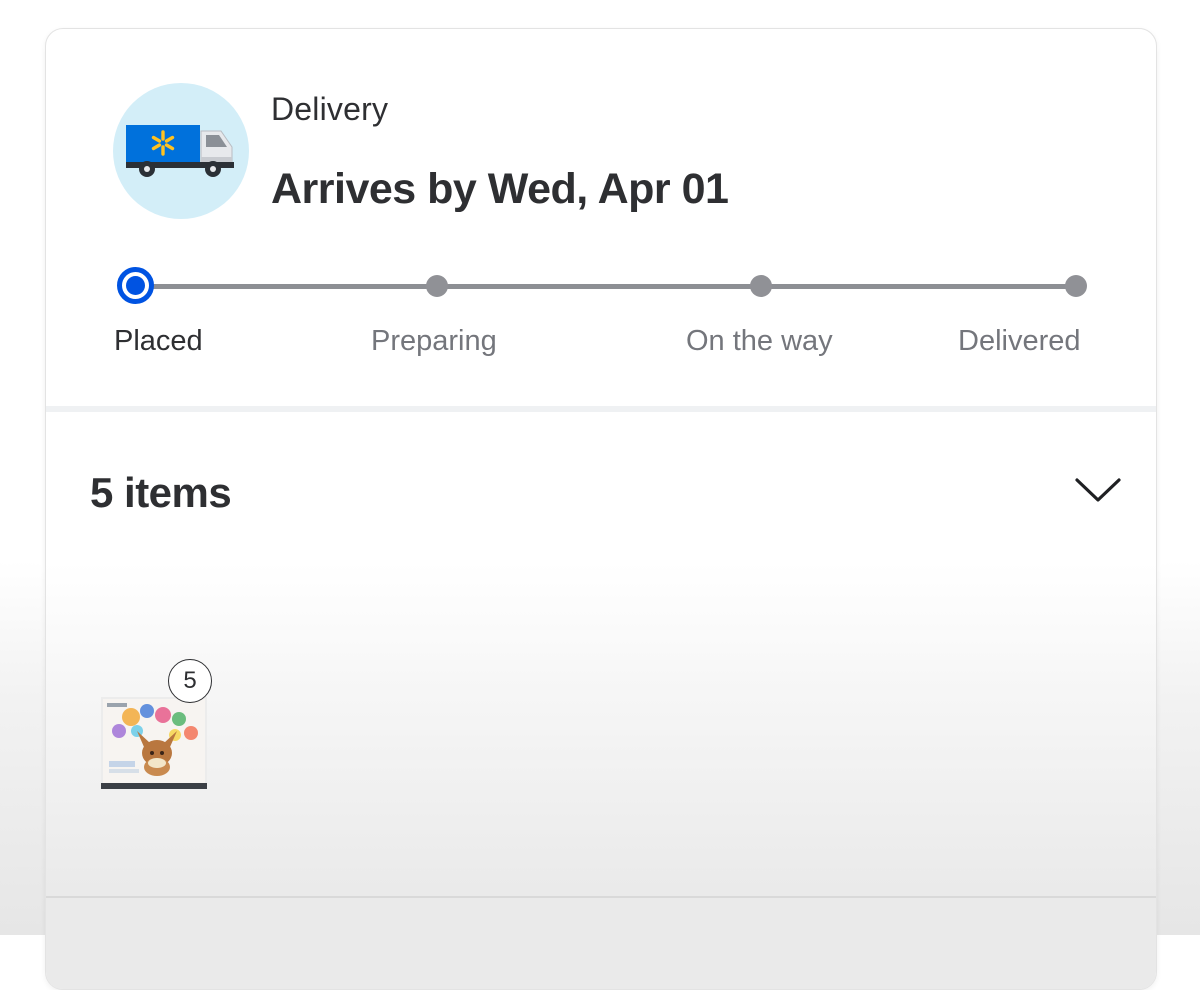 The width and height of the screenshot is (1200, 990). Describe the element at coordinates (158, 341) in the screenshot. I see `step-placed-label: Placed` at that location.